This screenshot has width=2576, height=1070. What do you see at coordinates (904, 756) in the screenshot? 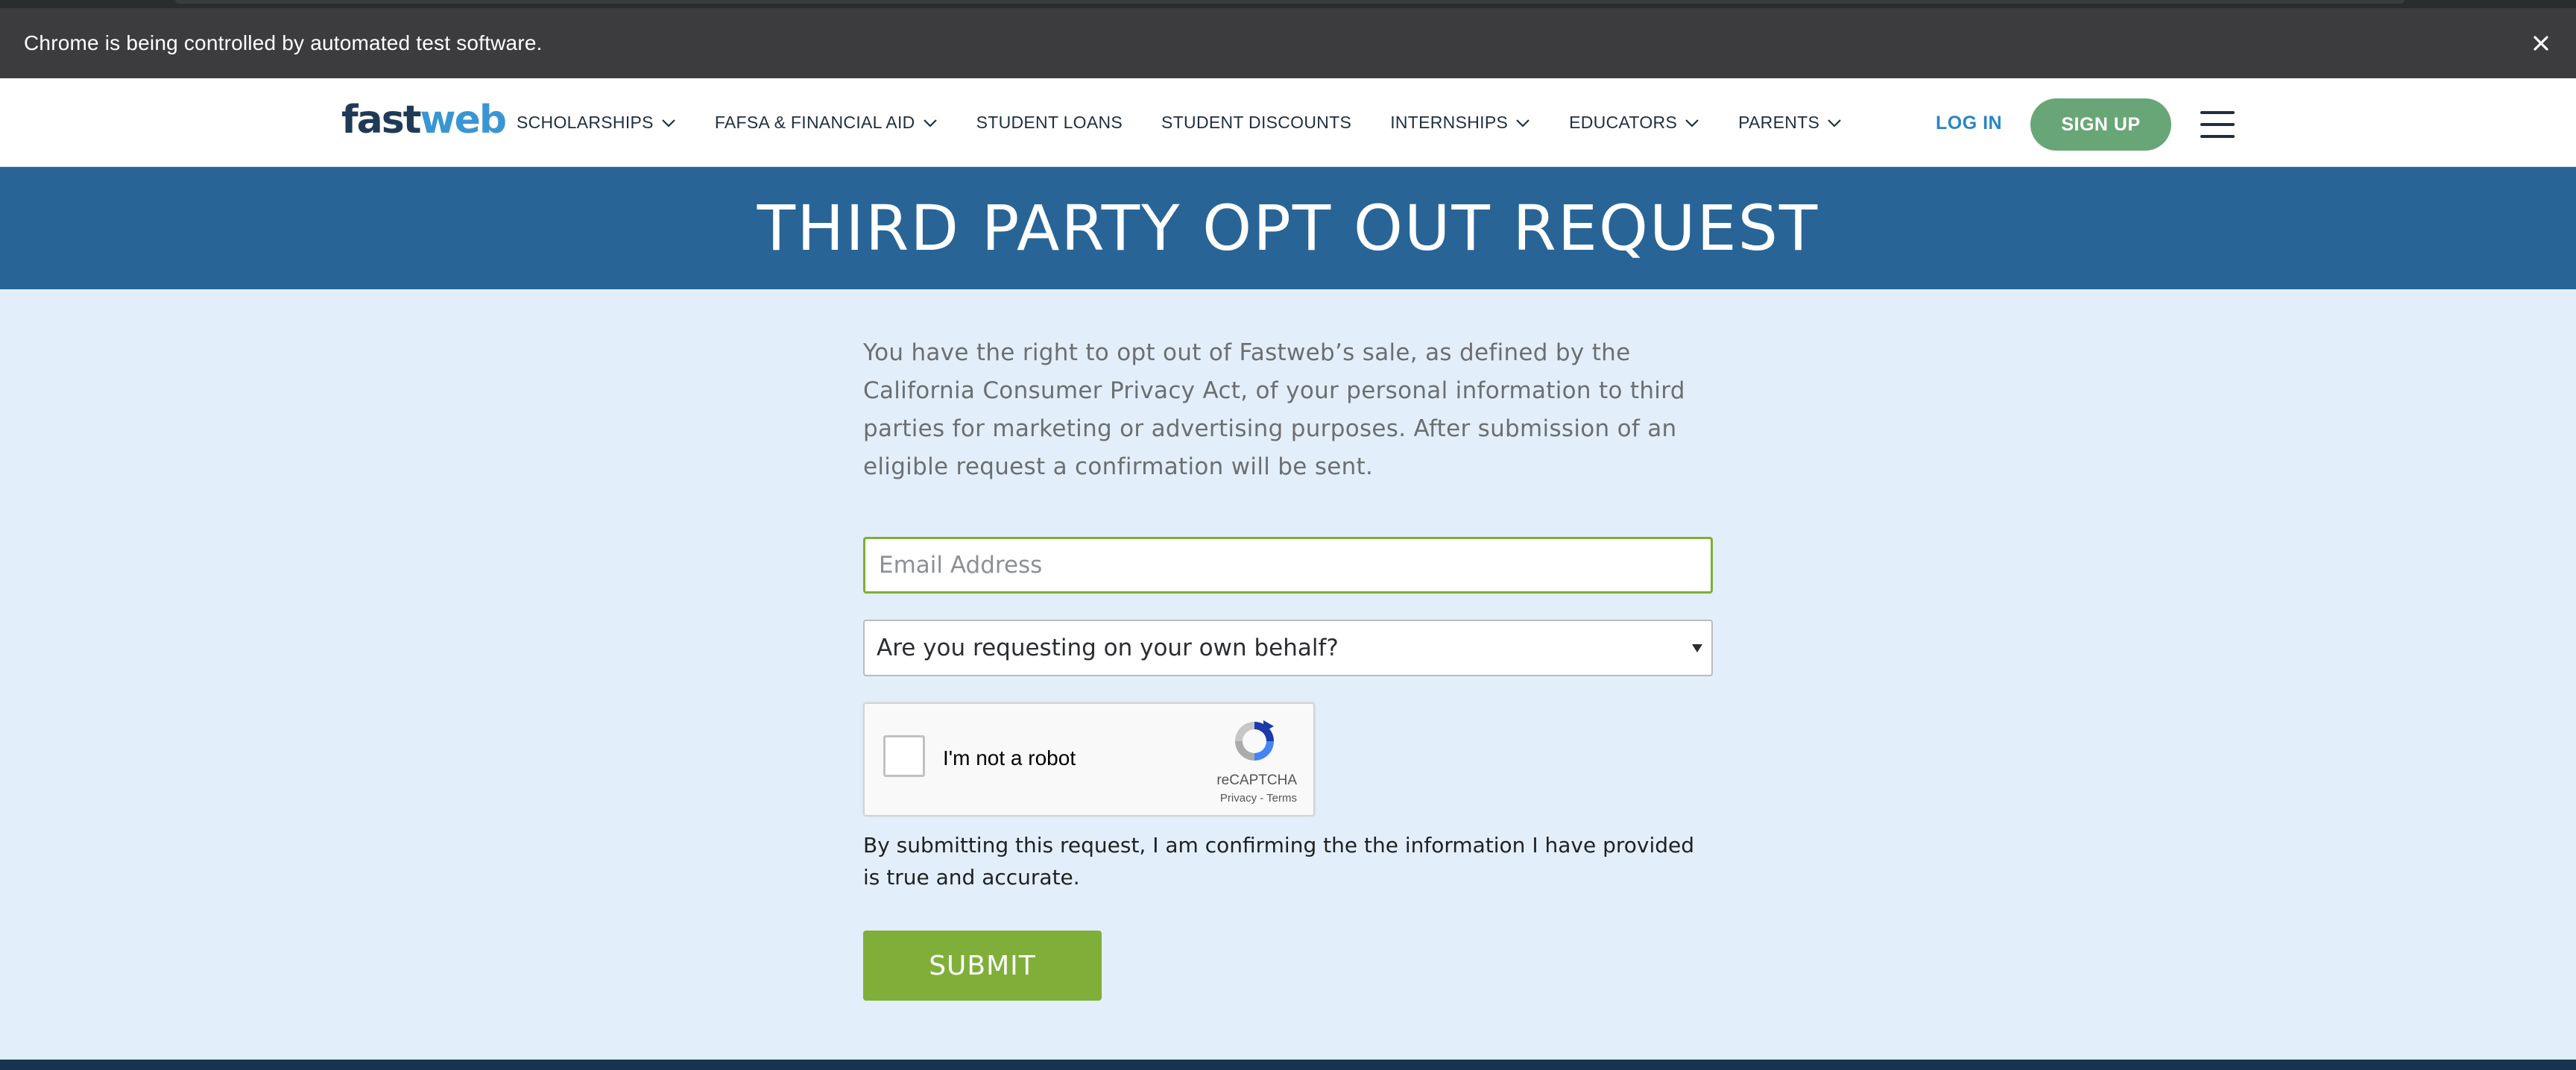
I see `recaptcha-checkbox` at bounding box center [904, 756].